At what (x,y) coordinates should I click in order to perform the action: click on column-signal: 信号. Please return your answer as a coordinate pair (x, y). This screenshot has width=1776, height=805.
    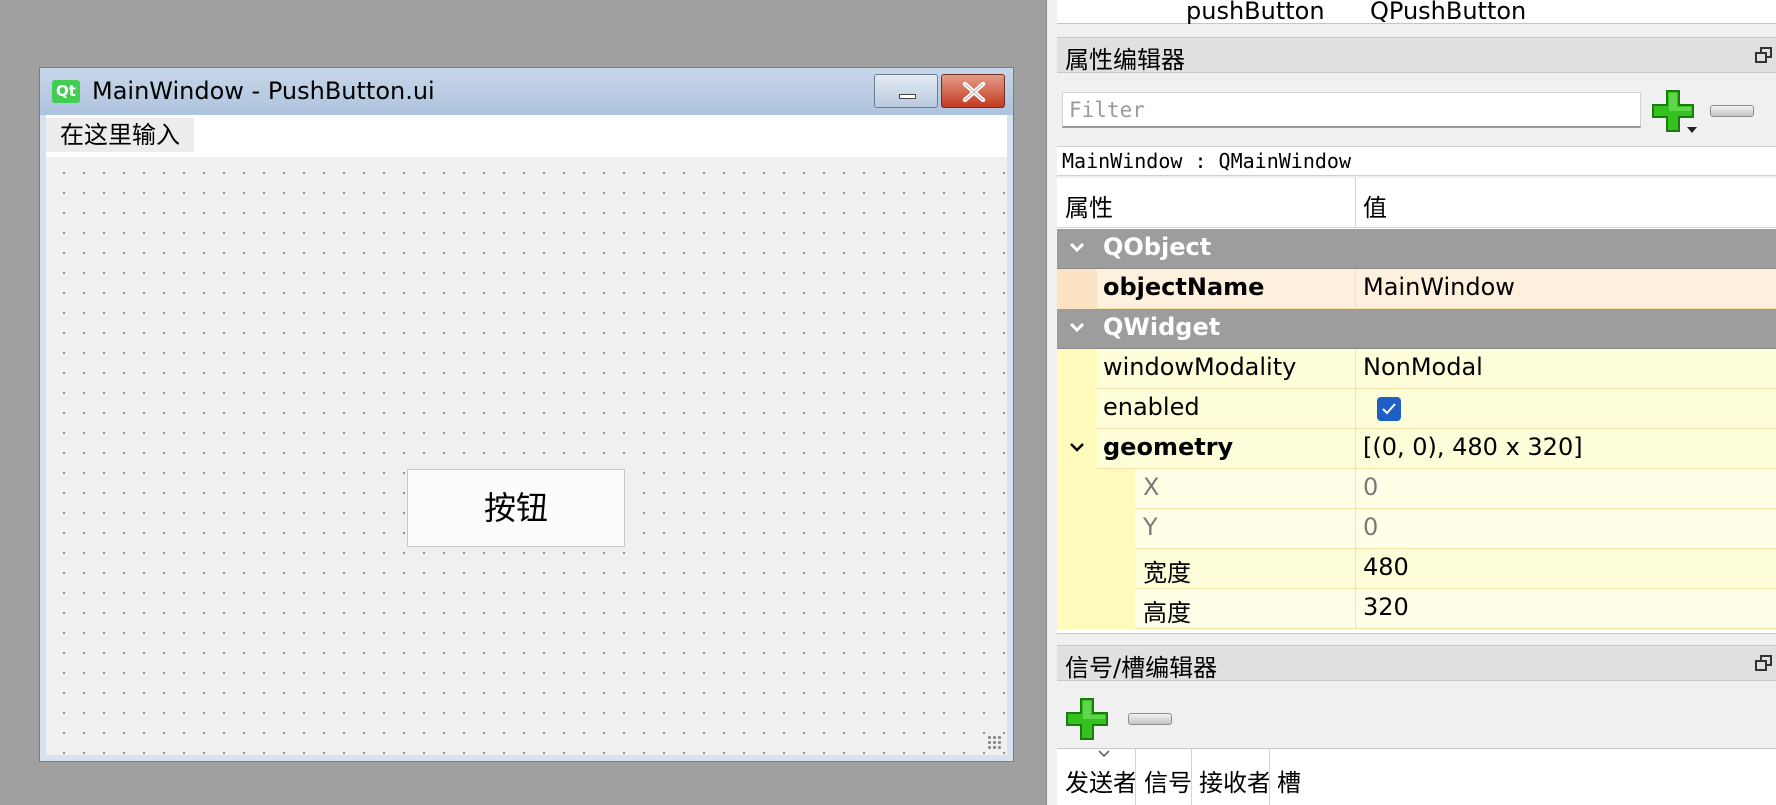
    Looking at the image, I should click on (1168, 780).